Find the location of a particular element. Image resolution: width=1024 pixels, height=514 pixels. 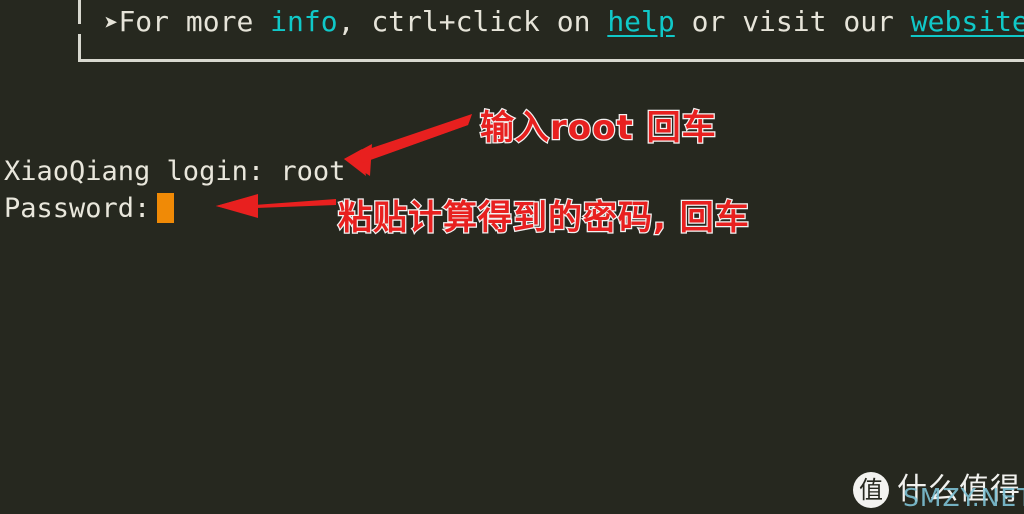

motd-text-1: For more is located at coordinates (194, 21).